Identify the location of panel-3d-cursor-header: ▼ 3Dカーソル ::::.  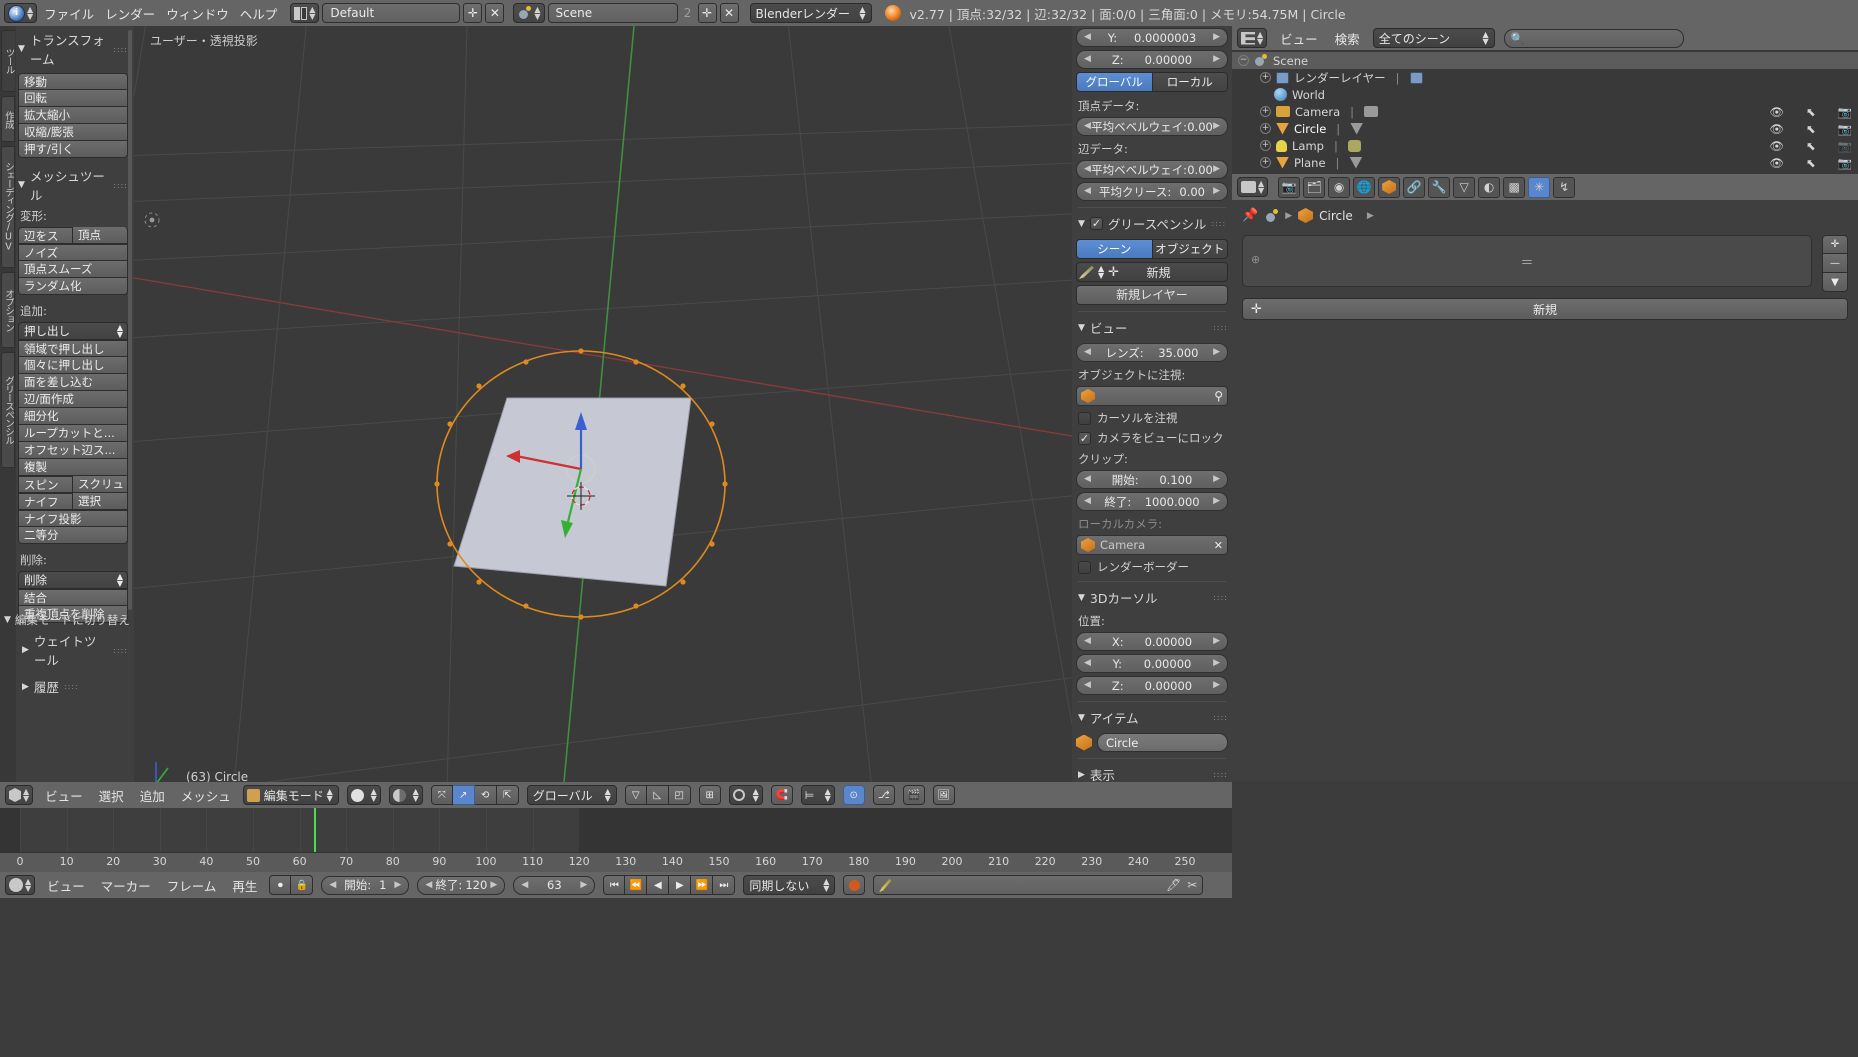
(1153, 597).